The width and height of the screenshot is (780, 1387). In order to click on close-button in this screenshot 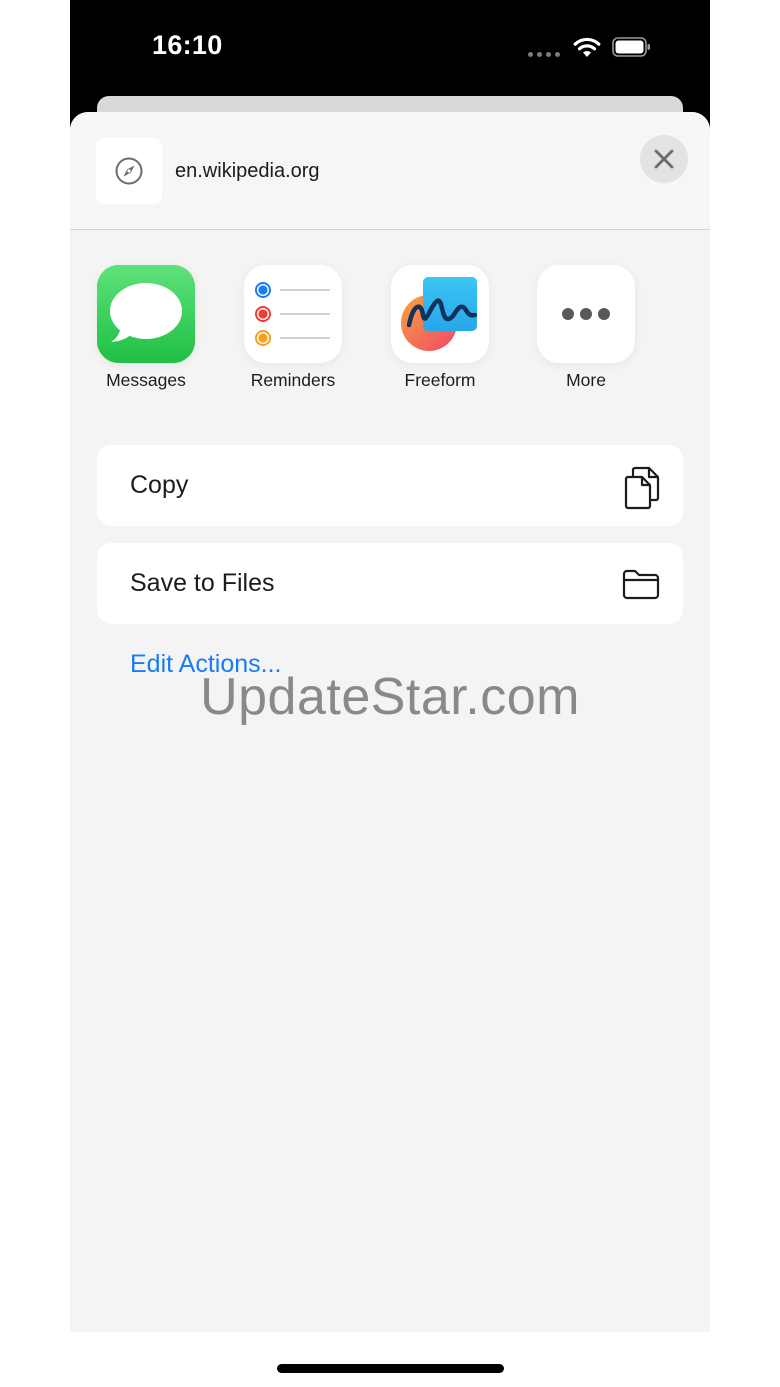, I will do `click(664, 159)`.